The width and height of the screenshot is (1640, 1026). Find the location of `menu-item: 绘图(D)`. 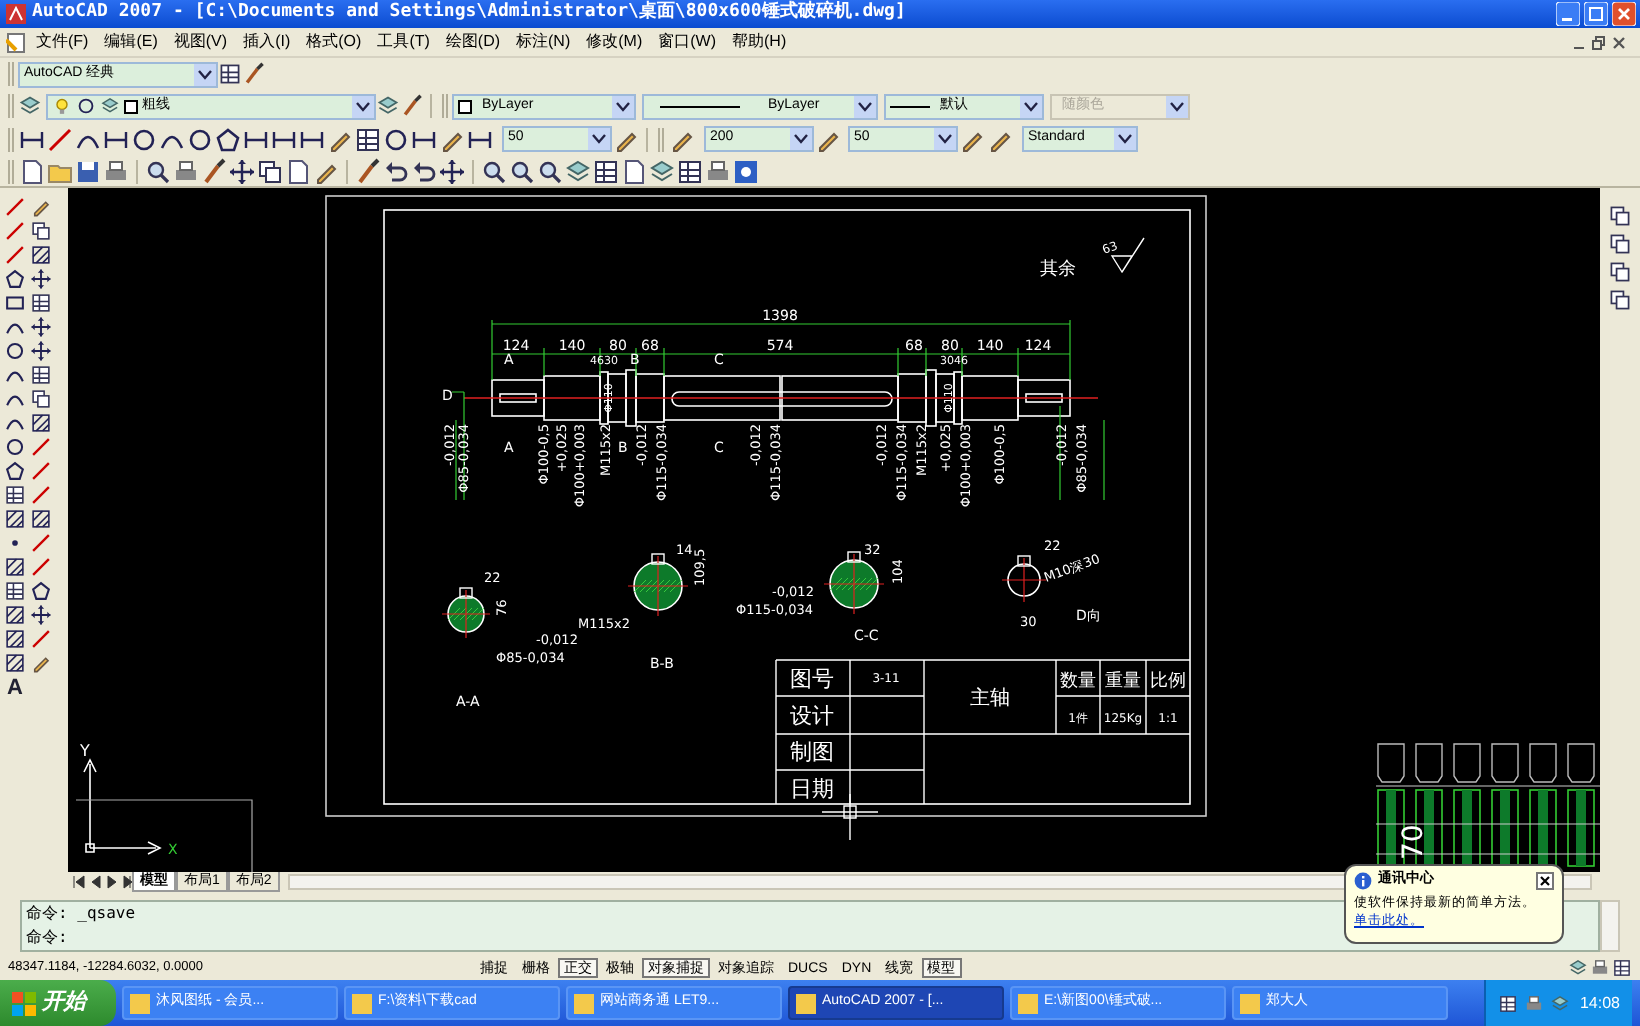

menu-item: 绘图(D) is located at coordinates (473, 42).